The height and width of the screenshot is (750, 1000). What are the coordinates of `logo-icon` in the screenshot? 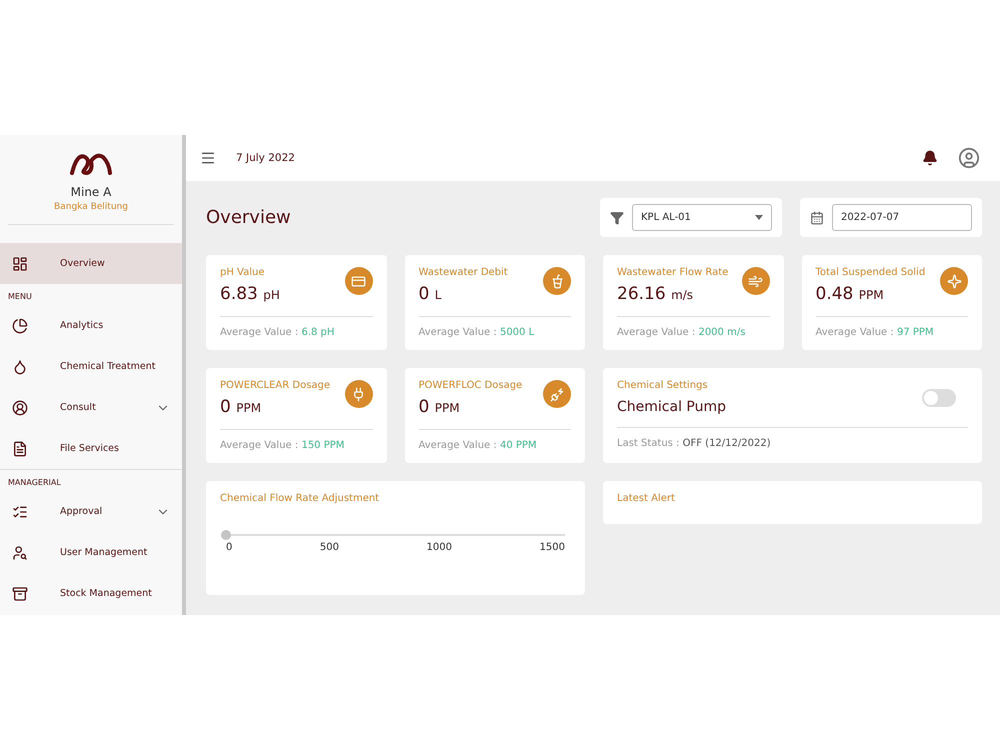 It's located at (91, 164).